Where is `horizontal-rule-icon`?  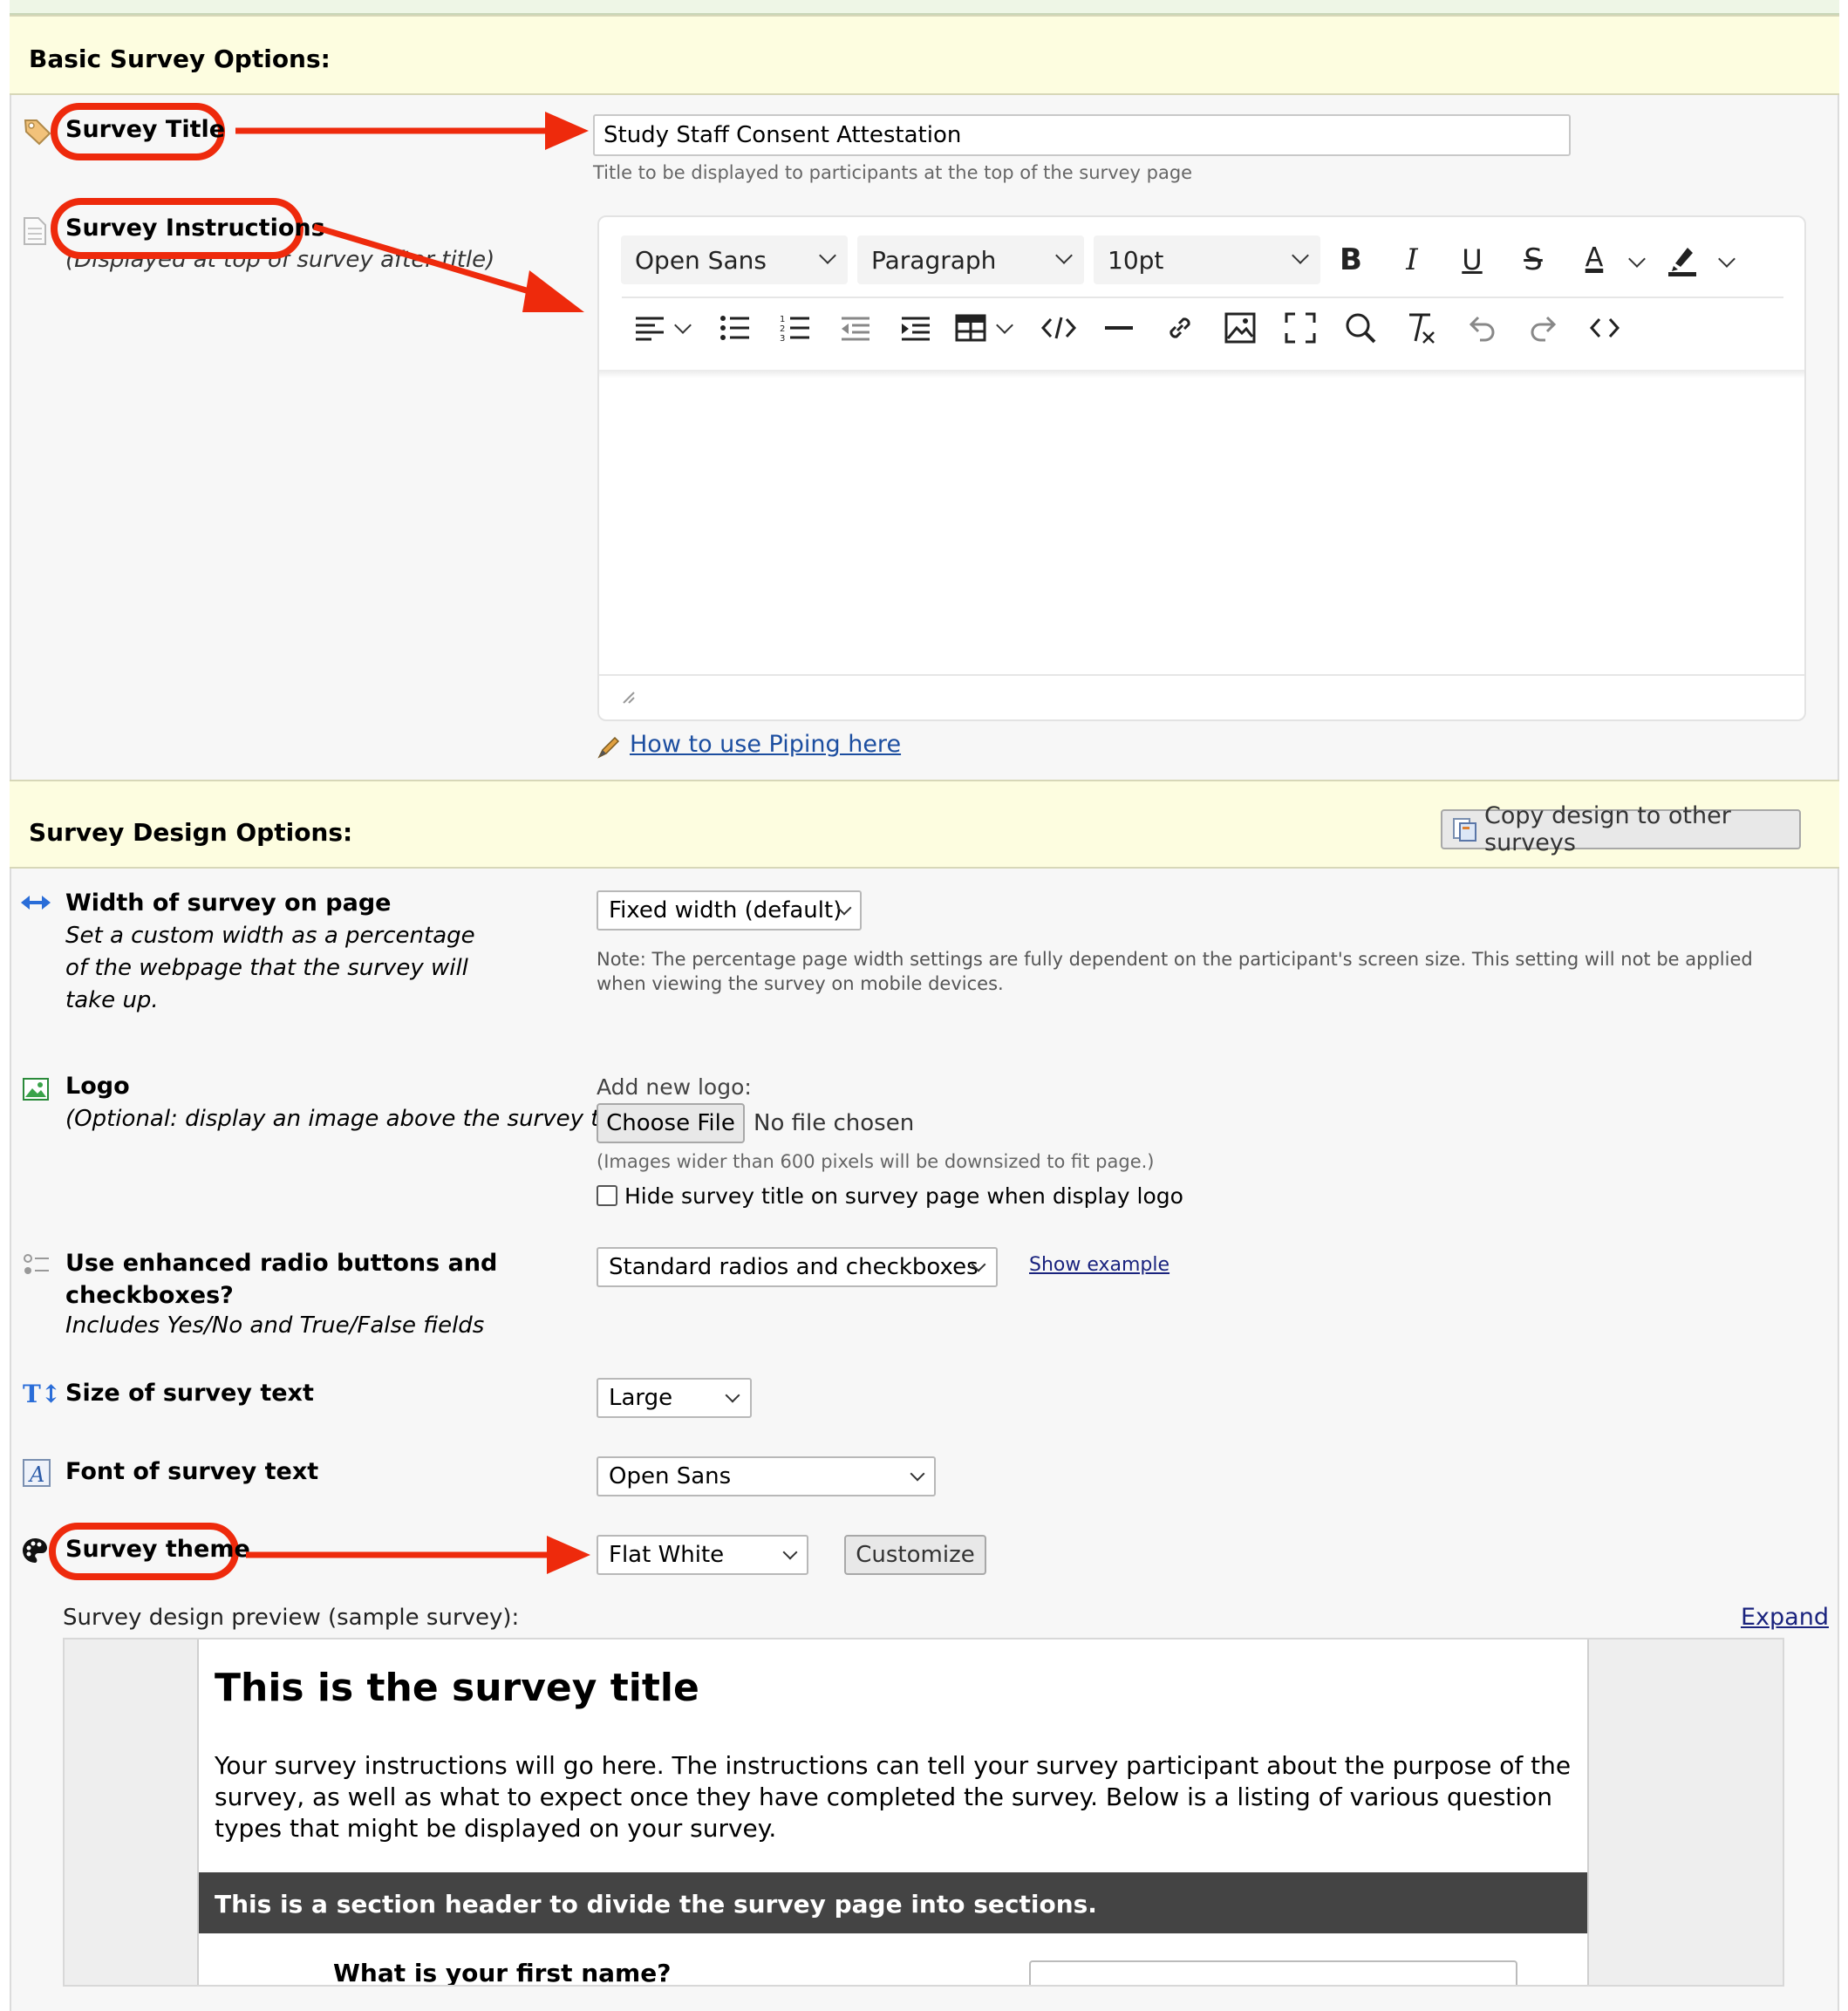
horizontal-rule-icon is located at coordinates (1119, 328).